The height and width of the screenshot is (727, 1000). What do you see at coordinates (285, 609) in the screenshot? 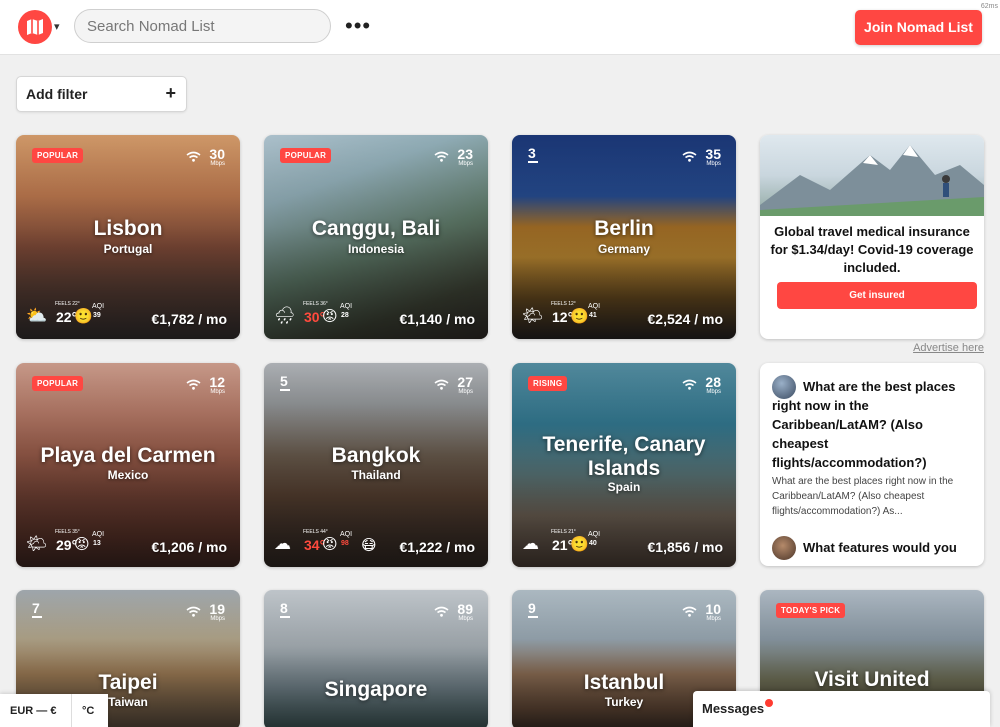
I see `rank-number: 8` at bounding box center [285, 609].